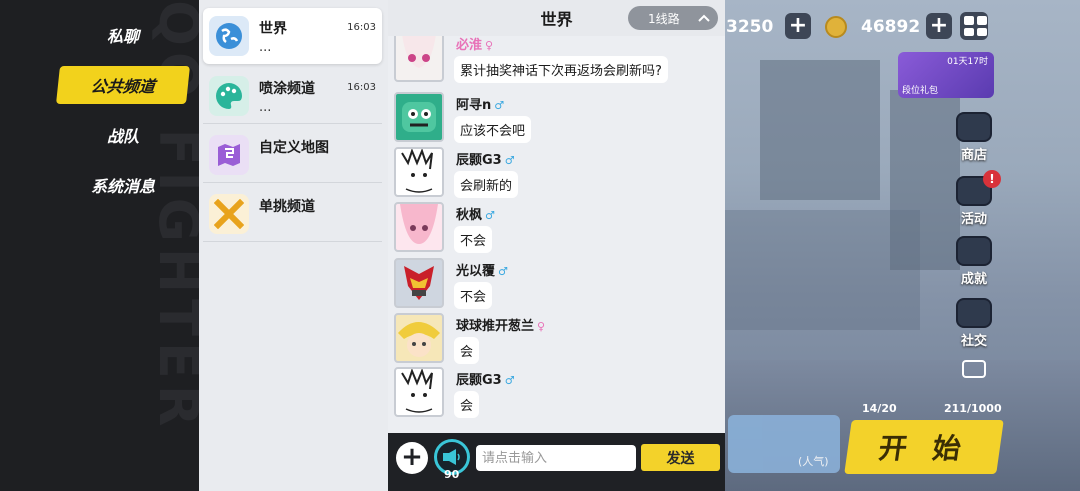 The width and height of the screenshot is (1080, 491). What do you see at coordinates (123, 185) in the screenshot?
I see `nav-system-messages: 系统消息` at bounding box center [123, 185].